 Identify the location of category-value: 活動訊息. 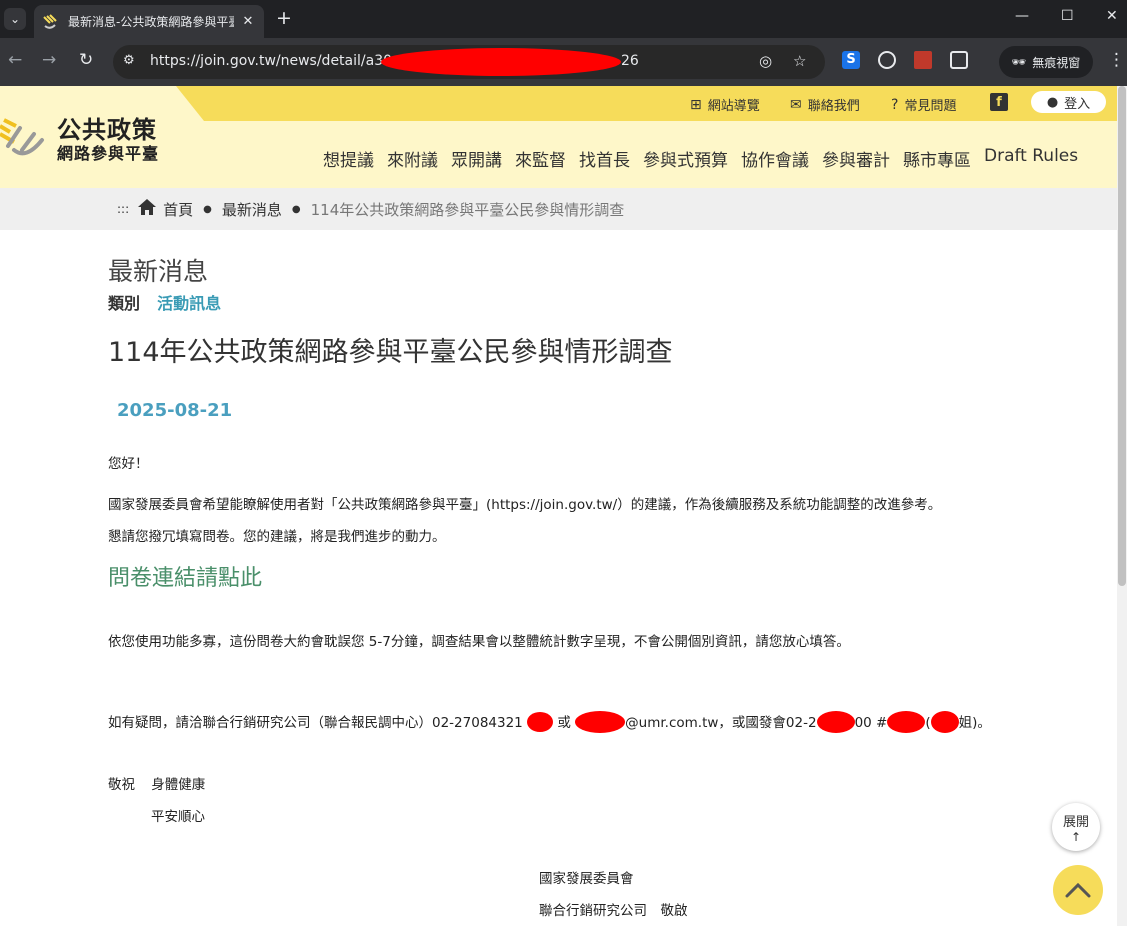
(189, 303).